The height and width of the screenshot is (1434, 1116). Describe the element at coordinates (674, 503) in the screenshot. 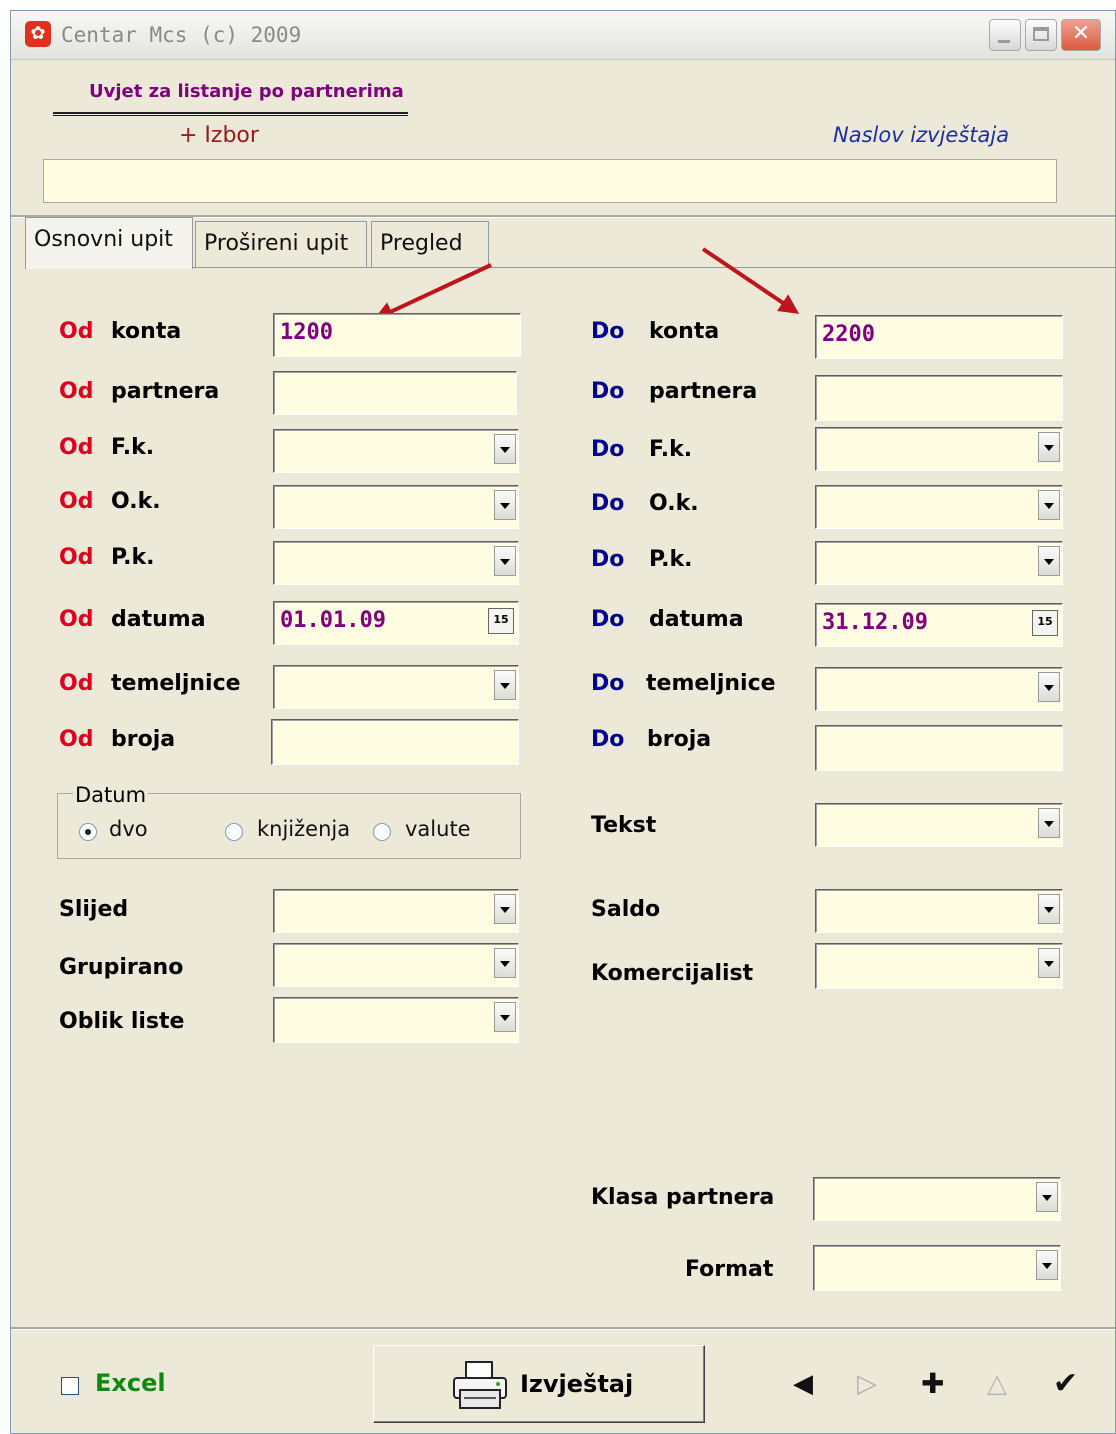

I see `do-ok-label: O.k.` at that location.